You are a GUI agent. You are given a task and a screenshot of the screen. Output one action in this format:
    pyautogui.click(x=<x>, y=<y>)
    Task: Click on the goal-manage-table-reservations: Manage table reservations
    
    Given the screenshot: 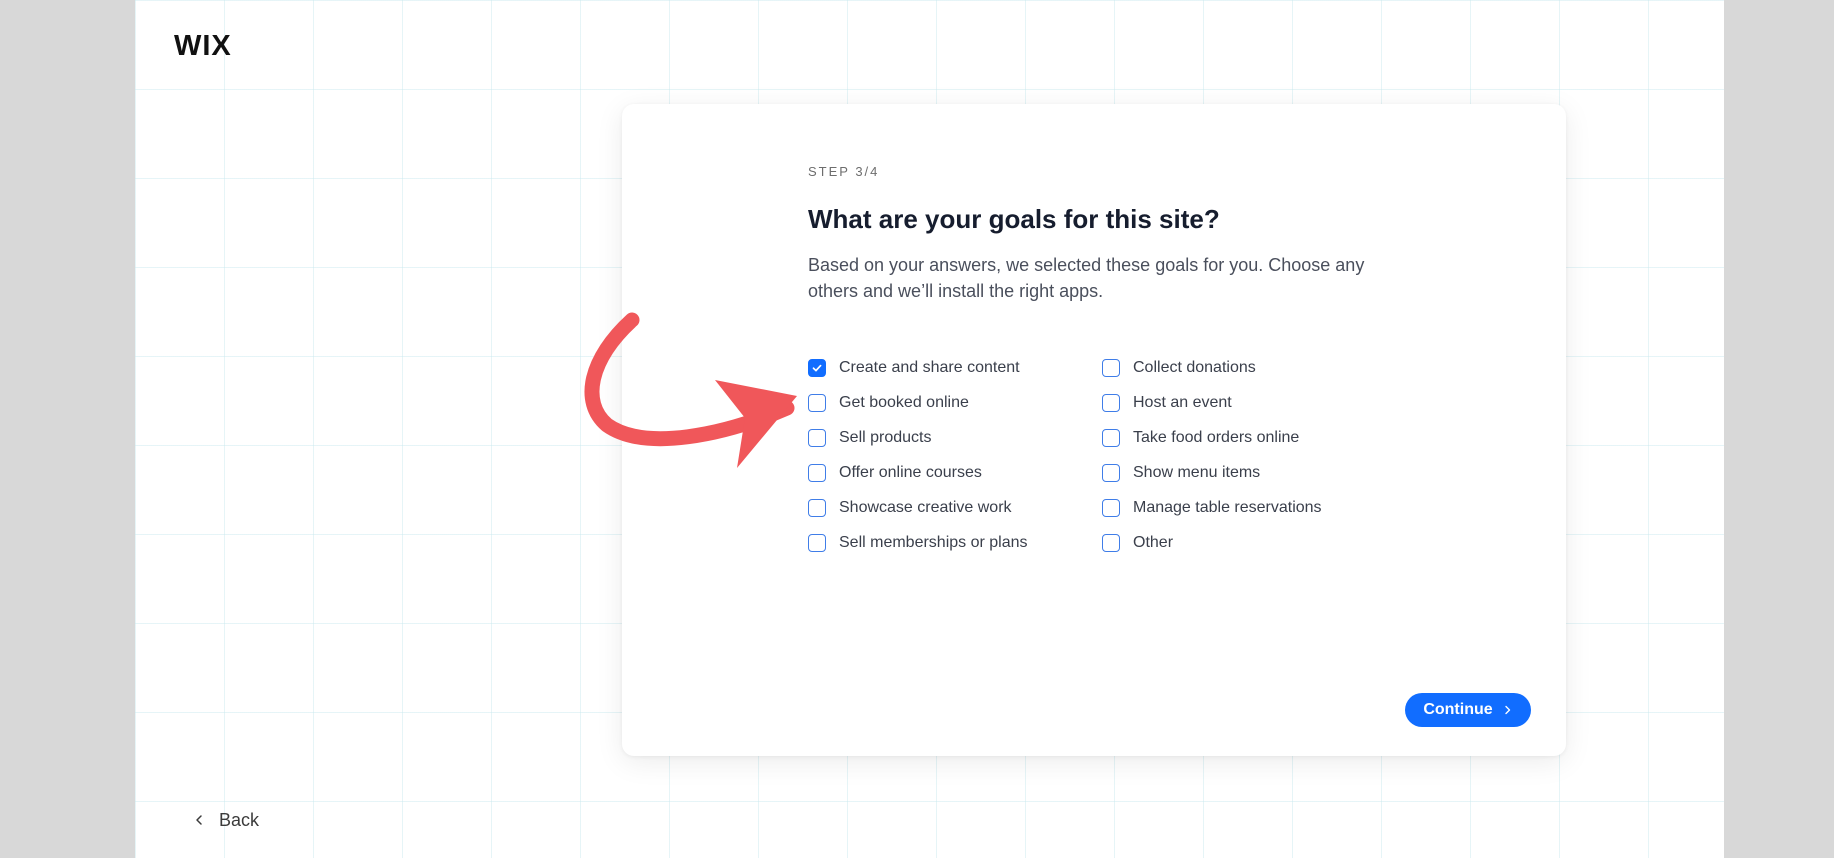 What is the action you would take?
    pyautogui.click(x=1212, y=507)
    